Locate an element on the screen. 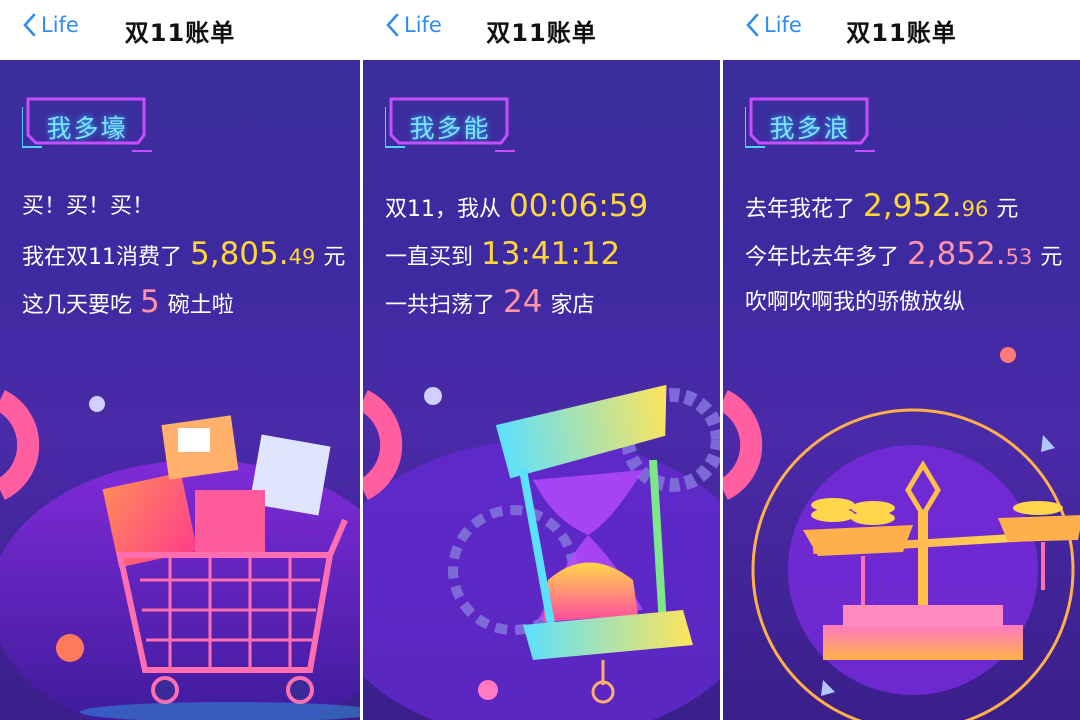 This screenshot has height=720, width=1080. summary-line: 吹啊吹啊我的骄傲放纵 is located at coordinates (903, 308).